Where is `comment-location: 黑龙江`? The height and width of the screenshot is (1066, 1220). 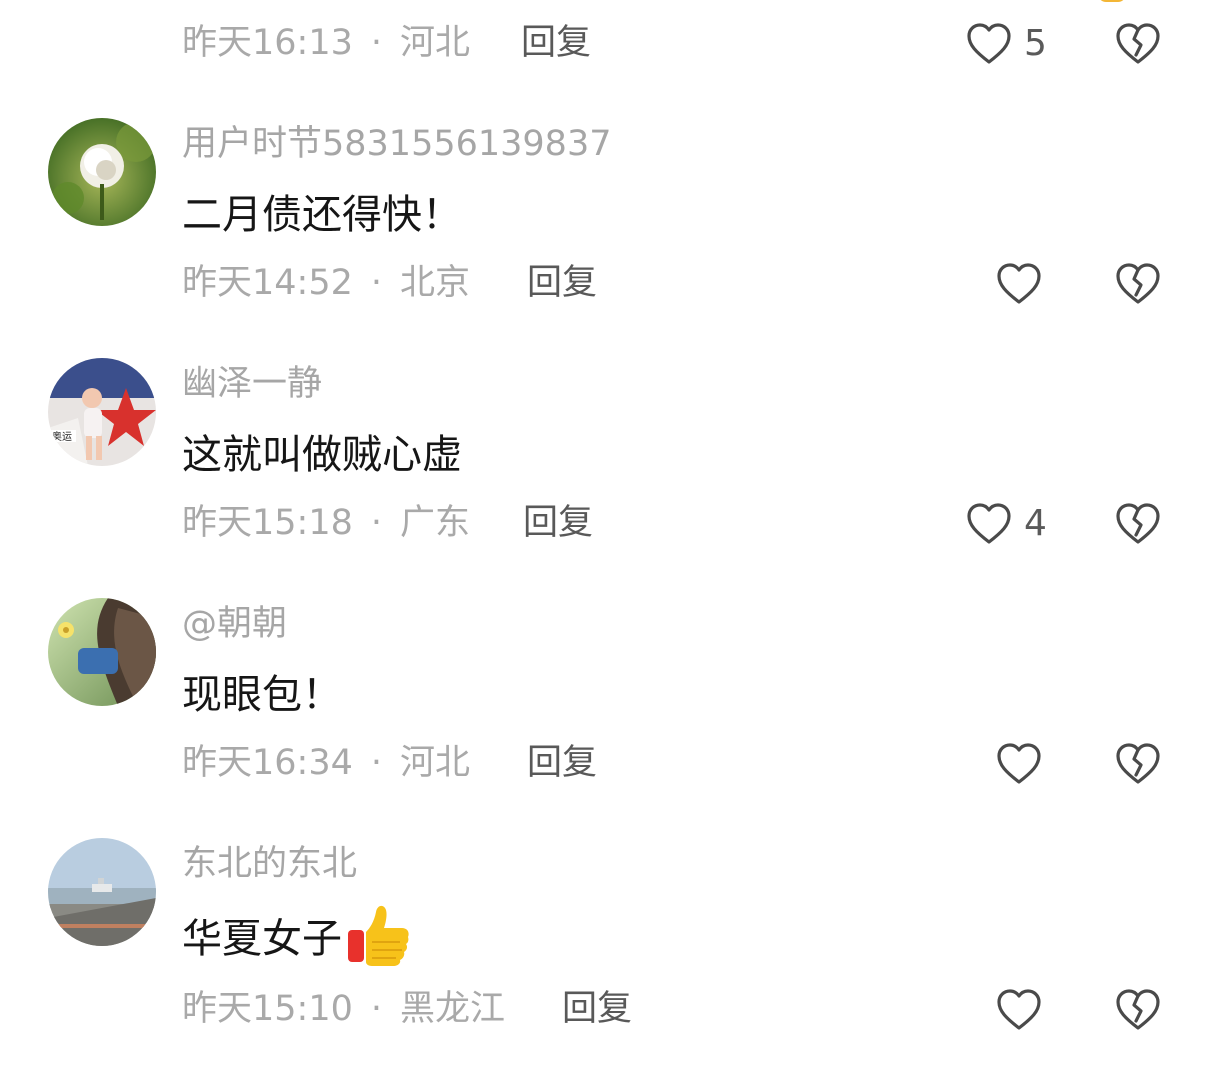
comment-location: 黑龙江 is located at coordinates (453, 1009).